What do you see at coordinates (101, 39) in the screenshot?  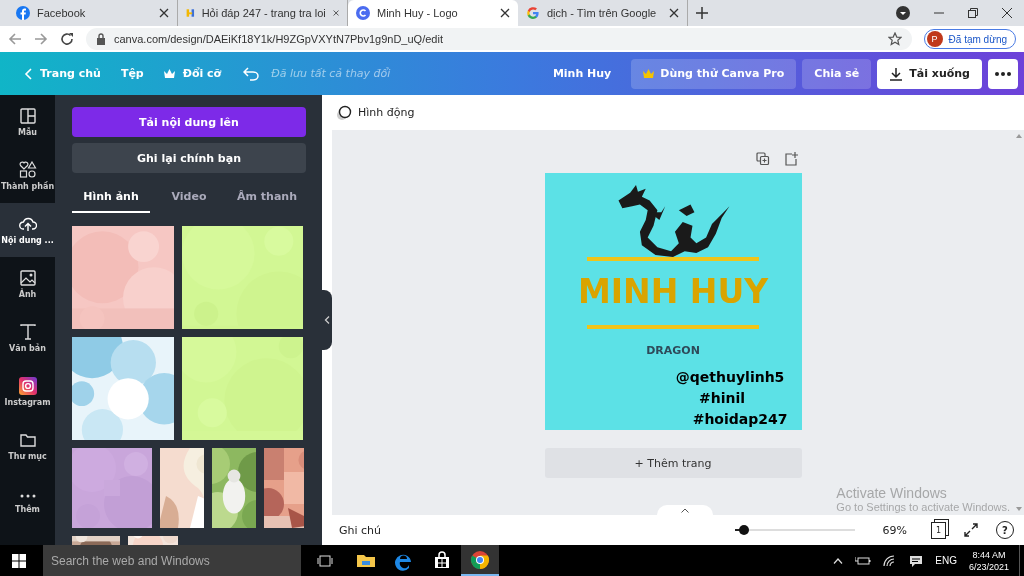 I see `lock-icon` at bounding box center [101, 39].